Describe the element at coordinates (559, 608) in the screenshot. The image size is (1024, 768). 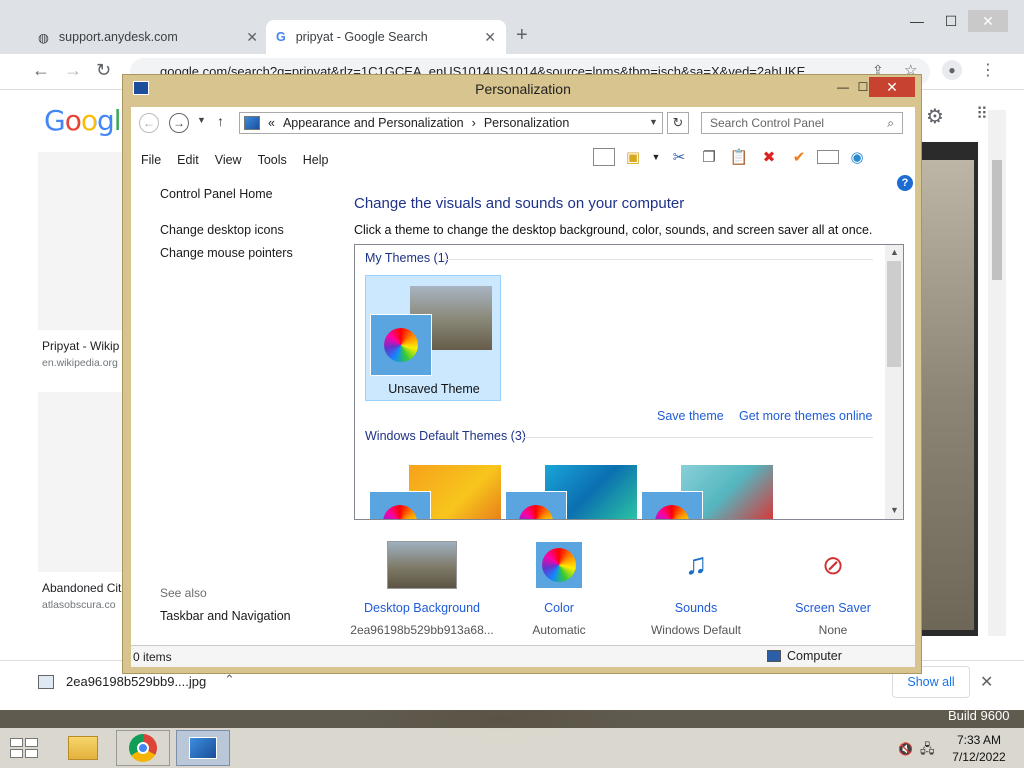
I see `setting-label: Color` at that location.